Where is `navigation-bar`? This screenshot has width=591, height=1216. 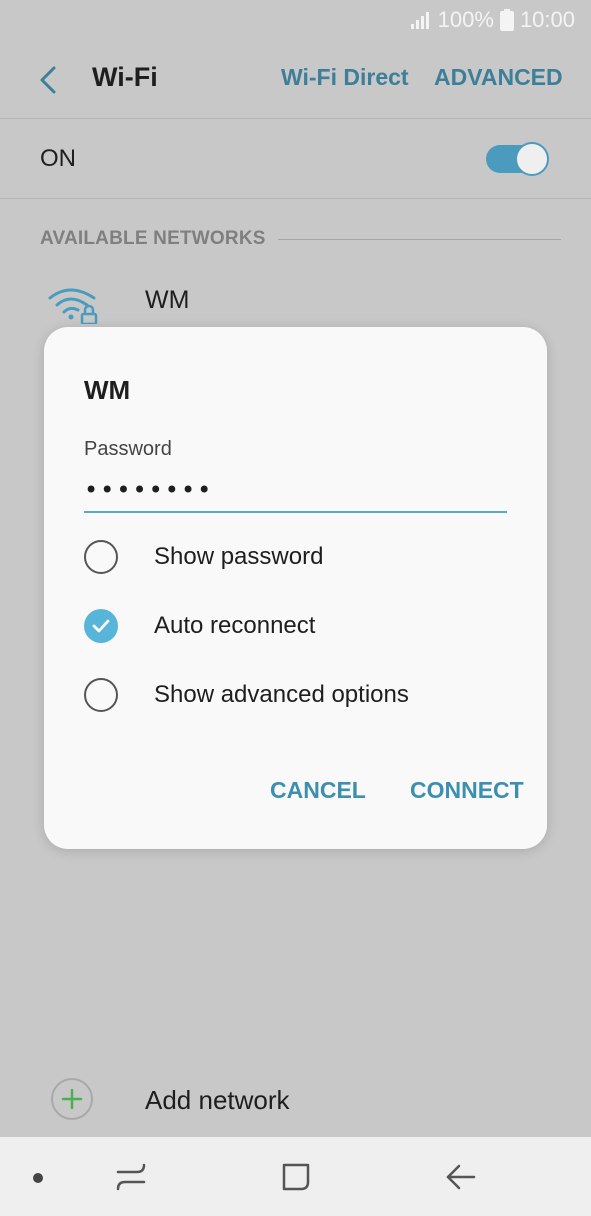
navigation-bar is located at coordinates (295, 1176).